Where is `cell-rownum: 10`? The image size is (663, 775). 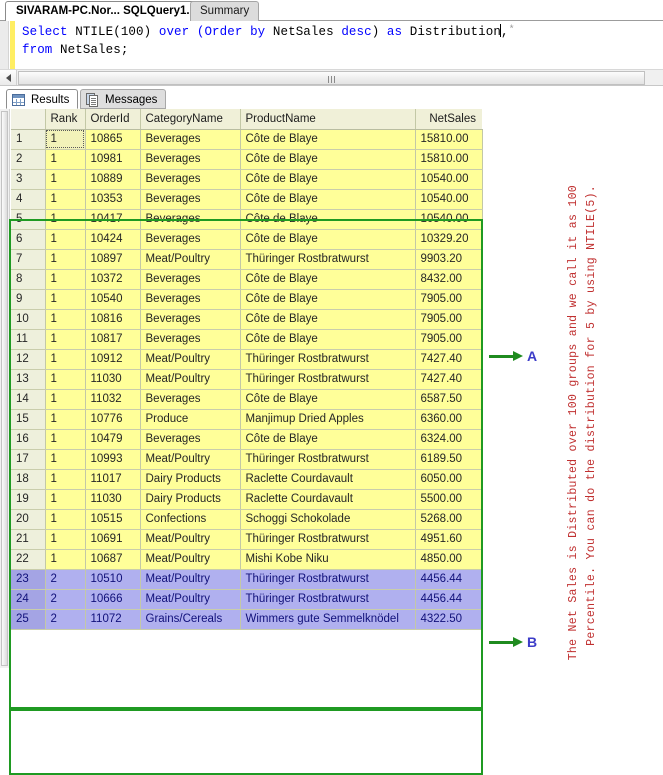
cell-rownum: 10 is located at coordinates (28, 319).